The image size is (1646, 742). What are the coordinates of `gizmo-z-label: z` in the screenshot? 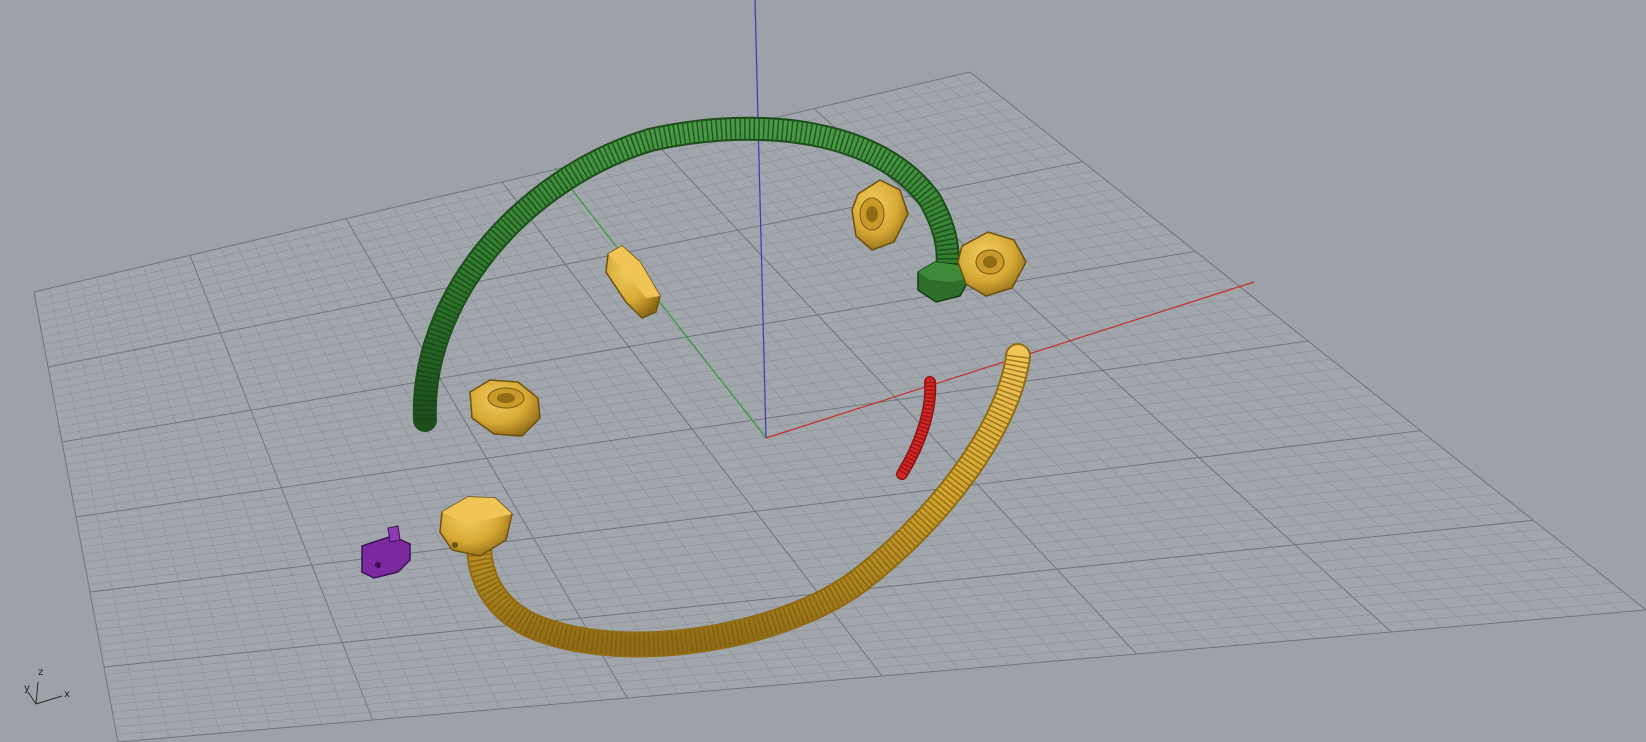 It's located at (41, 672).